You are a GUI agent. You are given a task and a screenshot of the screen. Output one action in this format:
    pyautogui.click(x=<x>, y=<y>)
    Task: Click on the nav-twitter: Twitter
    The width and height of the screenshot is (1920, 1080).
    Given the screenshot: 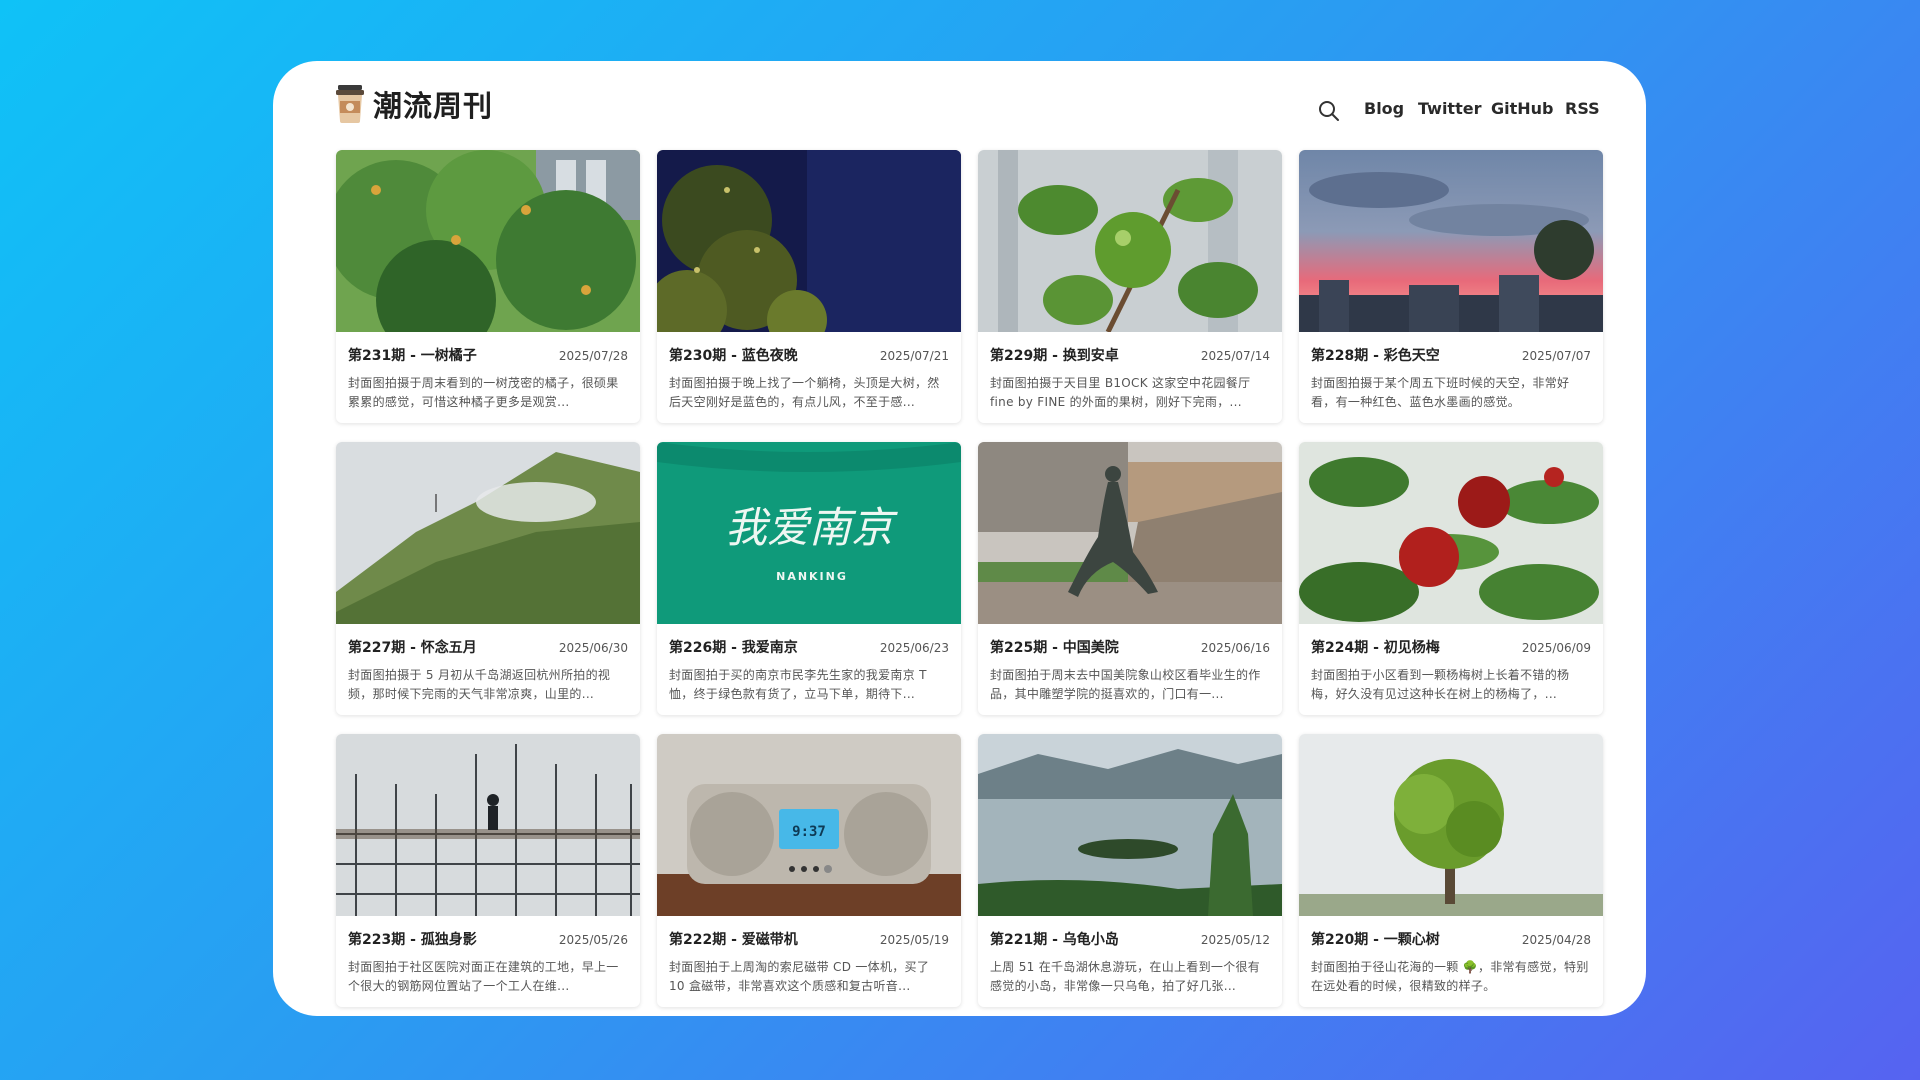 What is the action you would take?
    pyautogui.click(x=1449, y=108)
    